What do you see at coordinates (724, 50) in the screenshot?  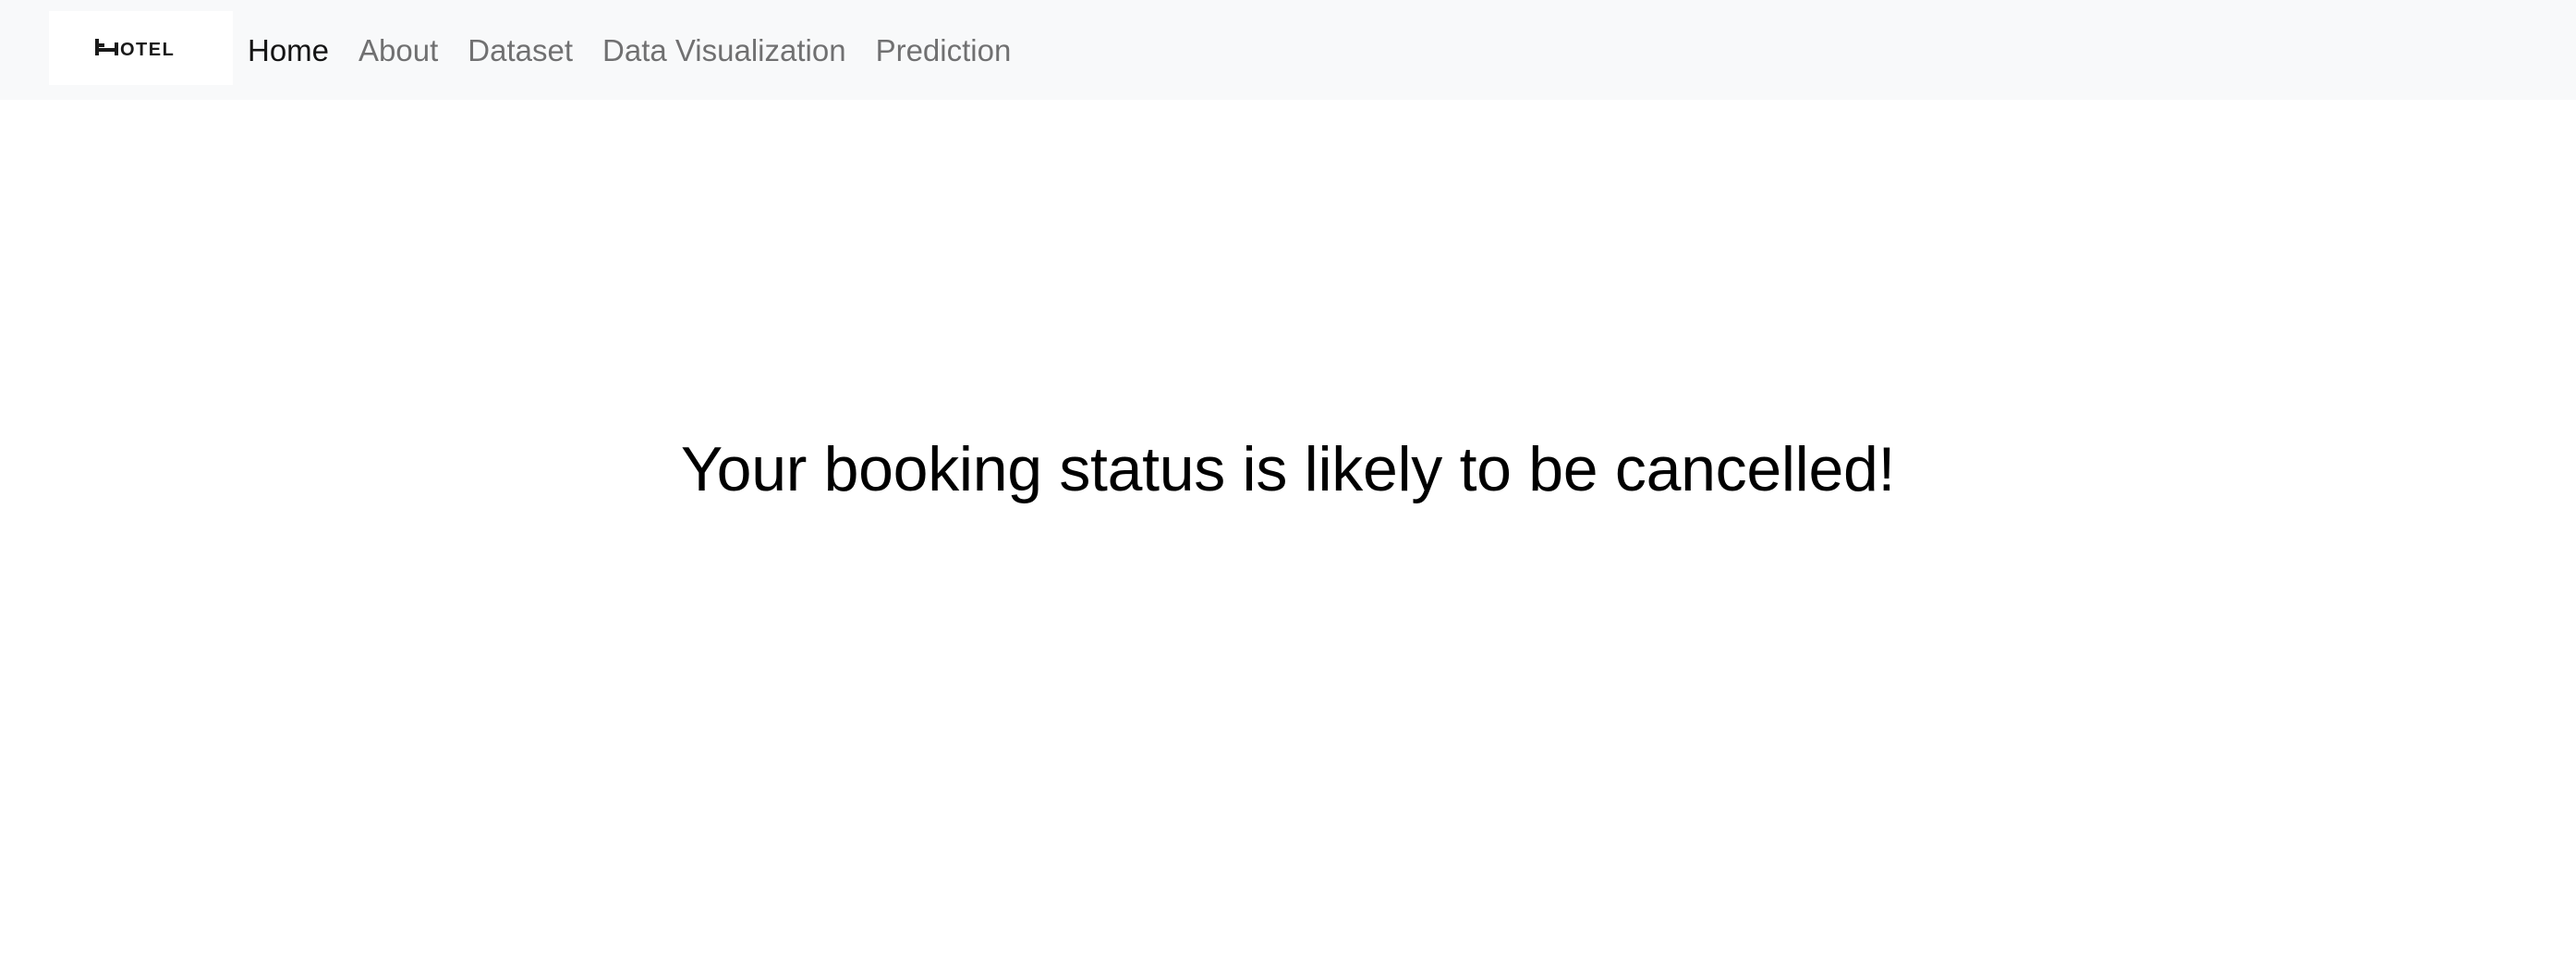 I see `nav-data-visualization-link: Data Visualization` at bounding box center [724, 50].